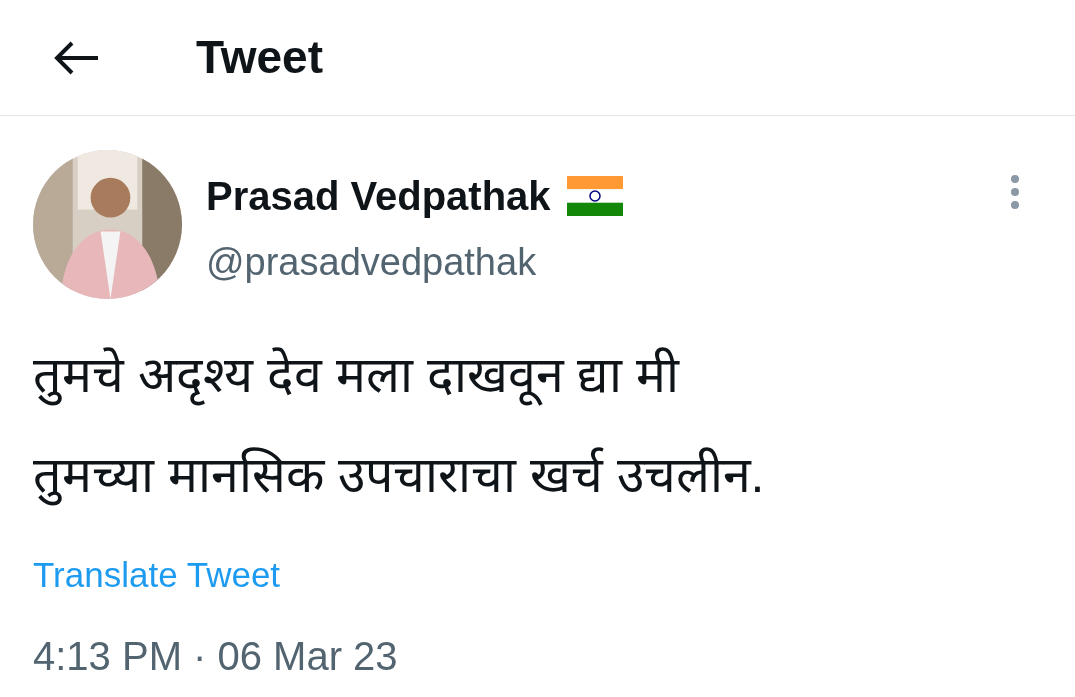  Describe the element at coordinates (378, 196) in the screenshot. I see `author-name: Prasad Vedpathak` at that location.